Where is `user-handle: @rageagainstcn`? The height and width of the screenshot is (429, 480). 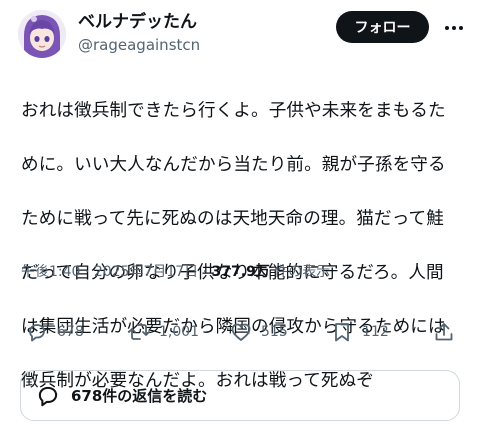 user-handle: @rageagainstcn is located at coordinates (139, 45).